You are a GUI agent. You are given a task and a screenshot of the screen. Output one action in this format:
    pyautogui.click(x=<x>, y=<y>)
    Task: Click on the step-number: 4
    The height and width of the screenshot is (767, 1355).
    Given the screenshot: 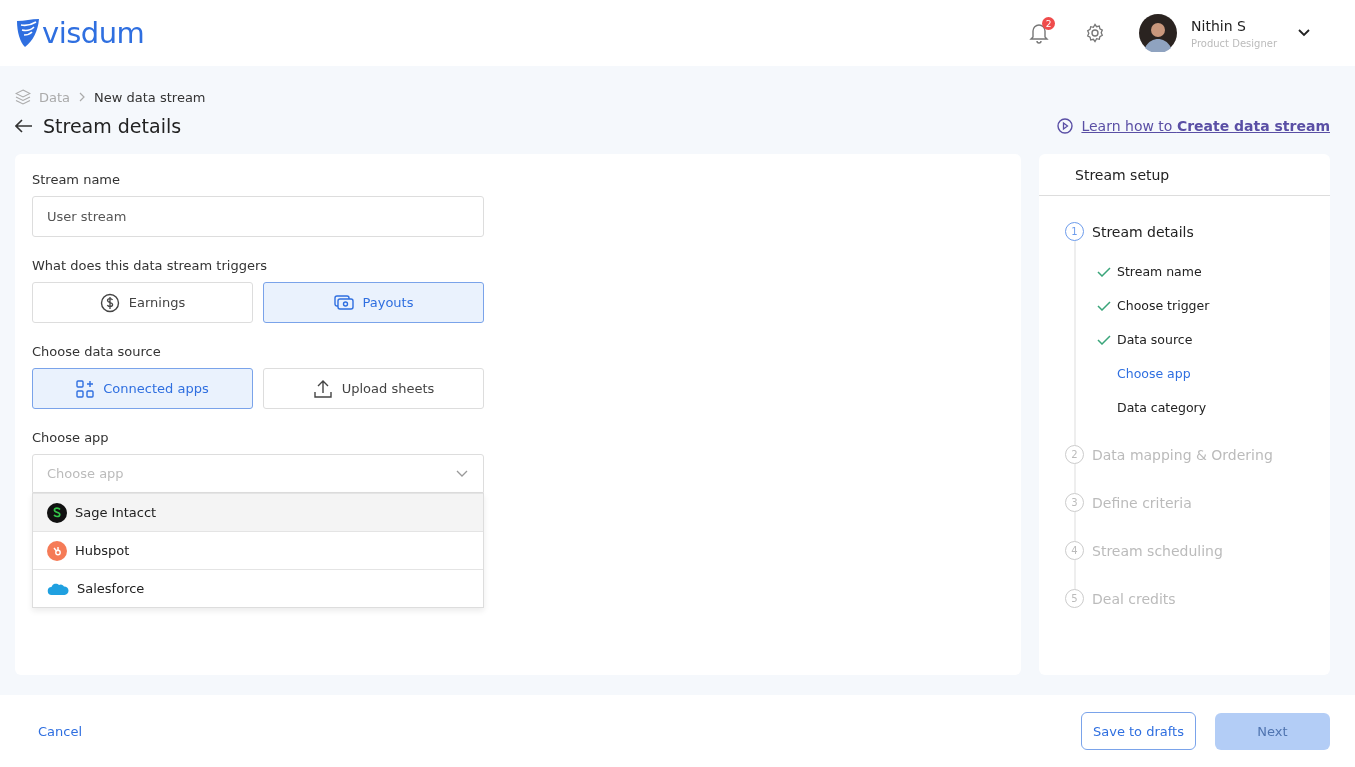 What is the action you would take?
    pyautogui.click(x=1074, y=550)
    